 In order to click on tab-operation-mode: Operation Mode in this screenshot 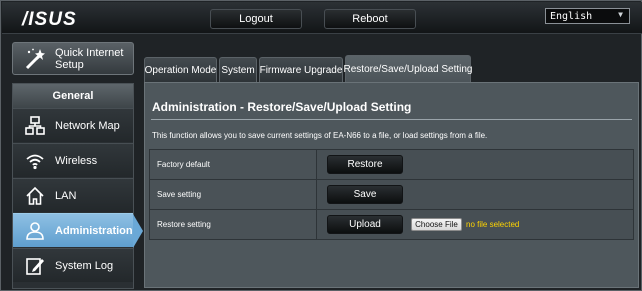, I will do `click(180, 69)`.